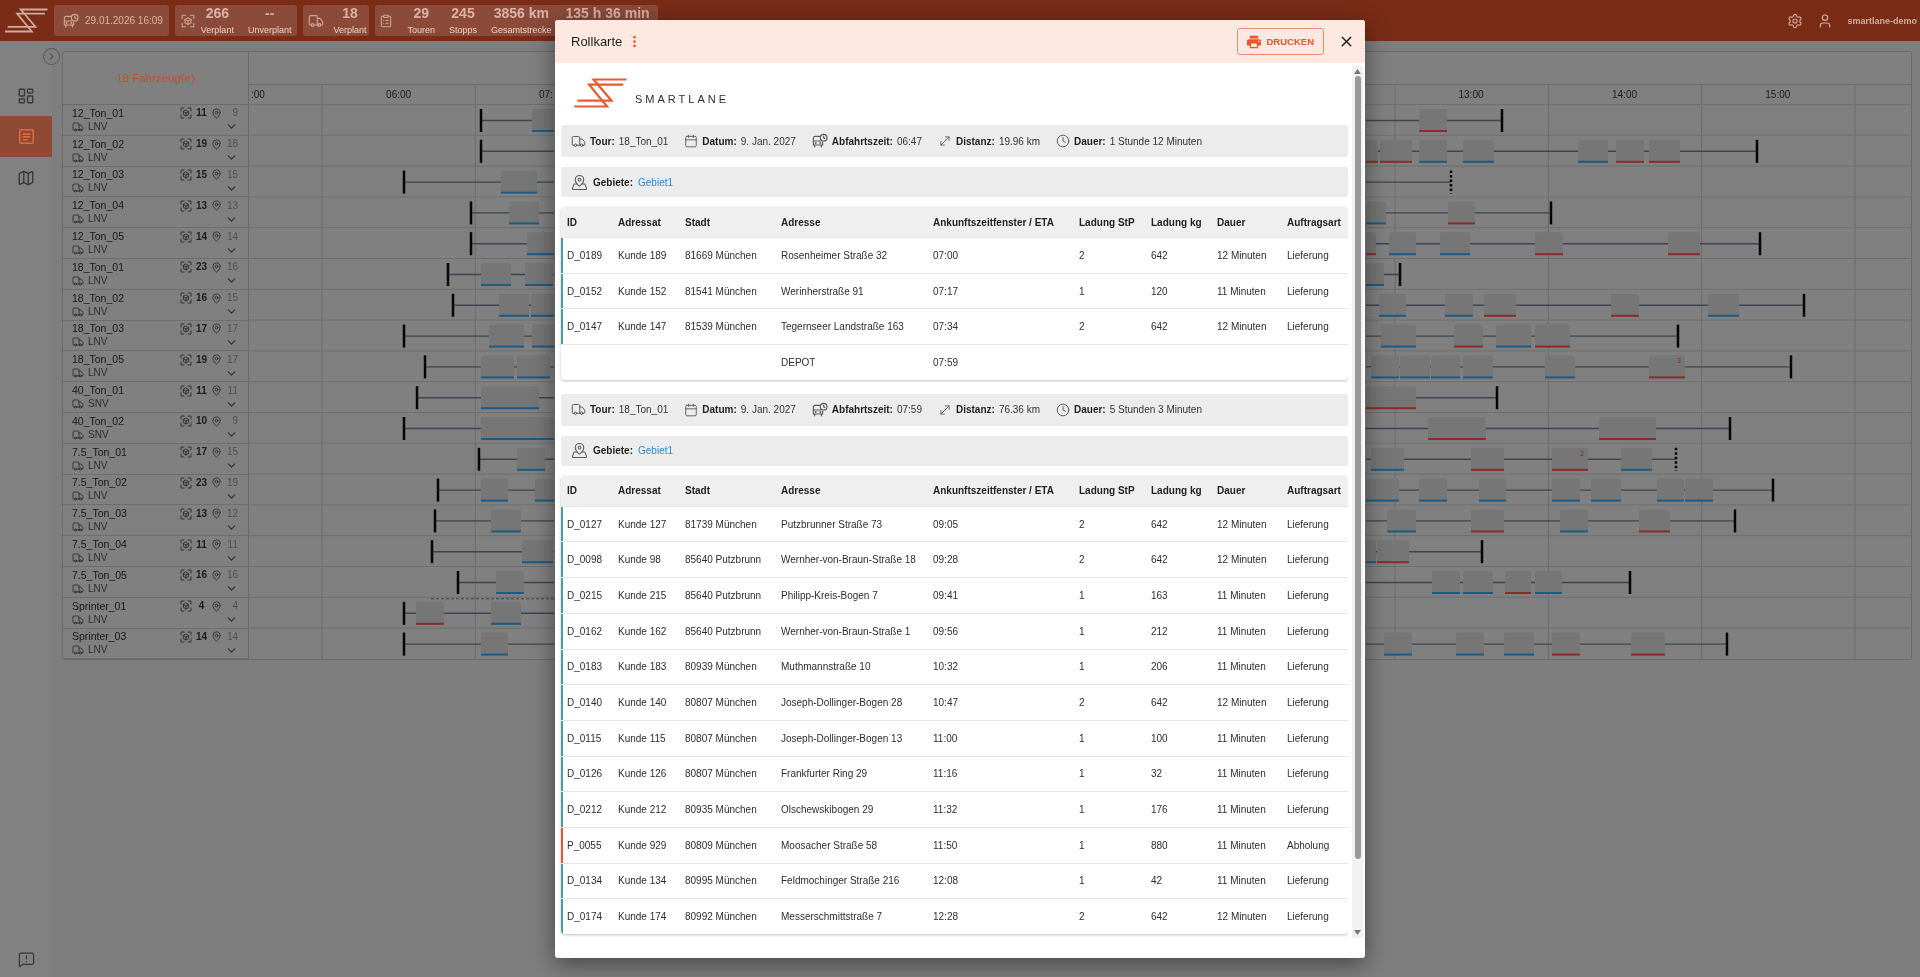 The image size is (1920, 977). What do you see at coordinates (98, 113) in the screenshot?
I see `vehicle-name: 12_Ton_01` at bounding box center [98, 113].